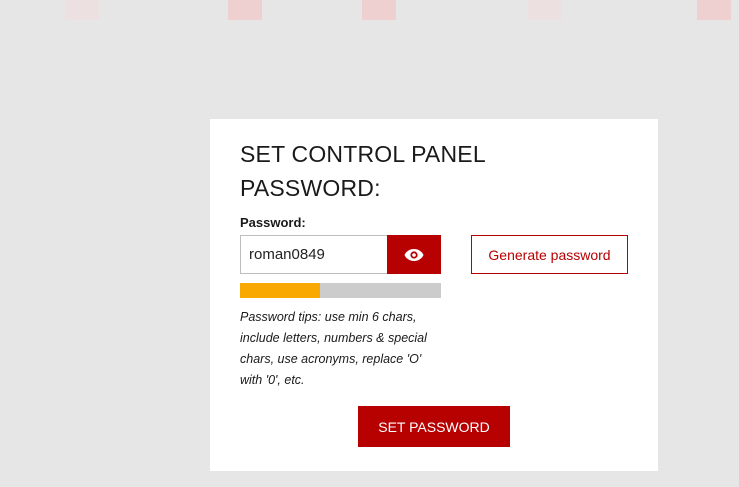 The width and height of the screenshot is (739, 487). I want to click on password-input, so click(313, 254).